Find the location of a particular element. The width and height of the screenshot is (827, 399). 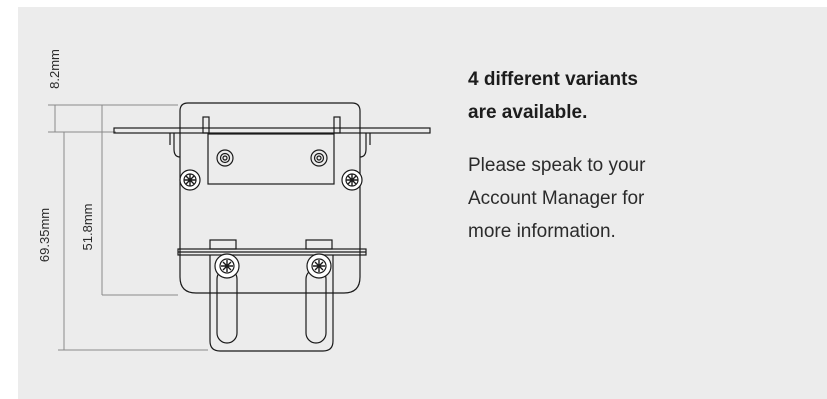

slot-screws is located at coordinates (273, 266).